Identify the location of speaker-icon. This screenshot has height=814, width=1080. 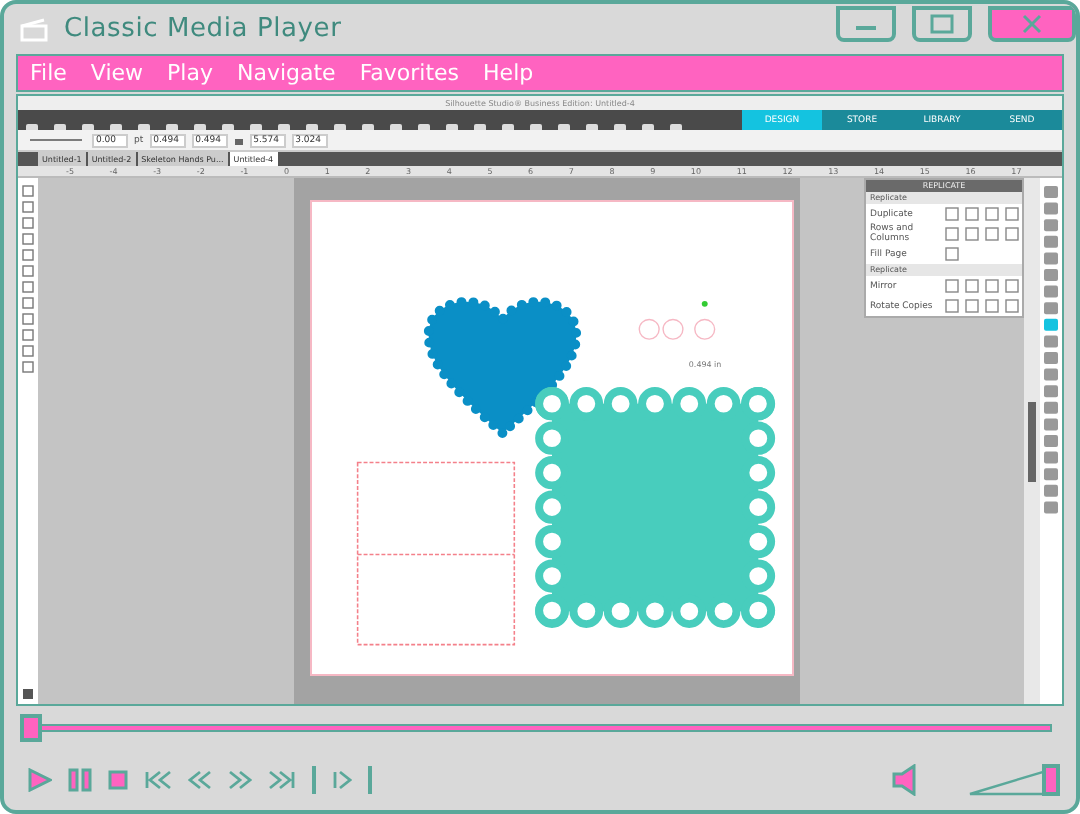
(904, 780).